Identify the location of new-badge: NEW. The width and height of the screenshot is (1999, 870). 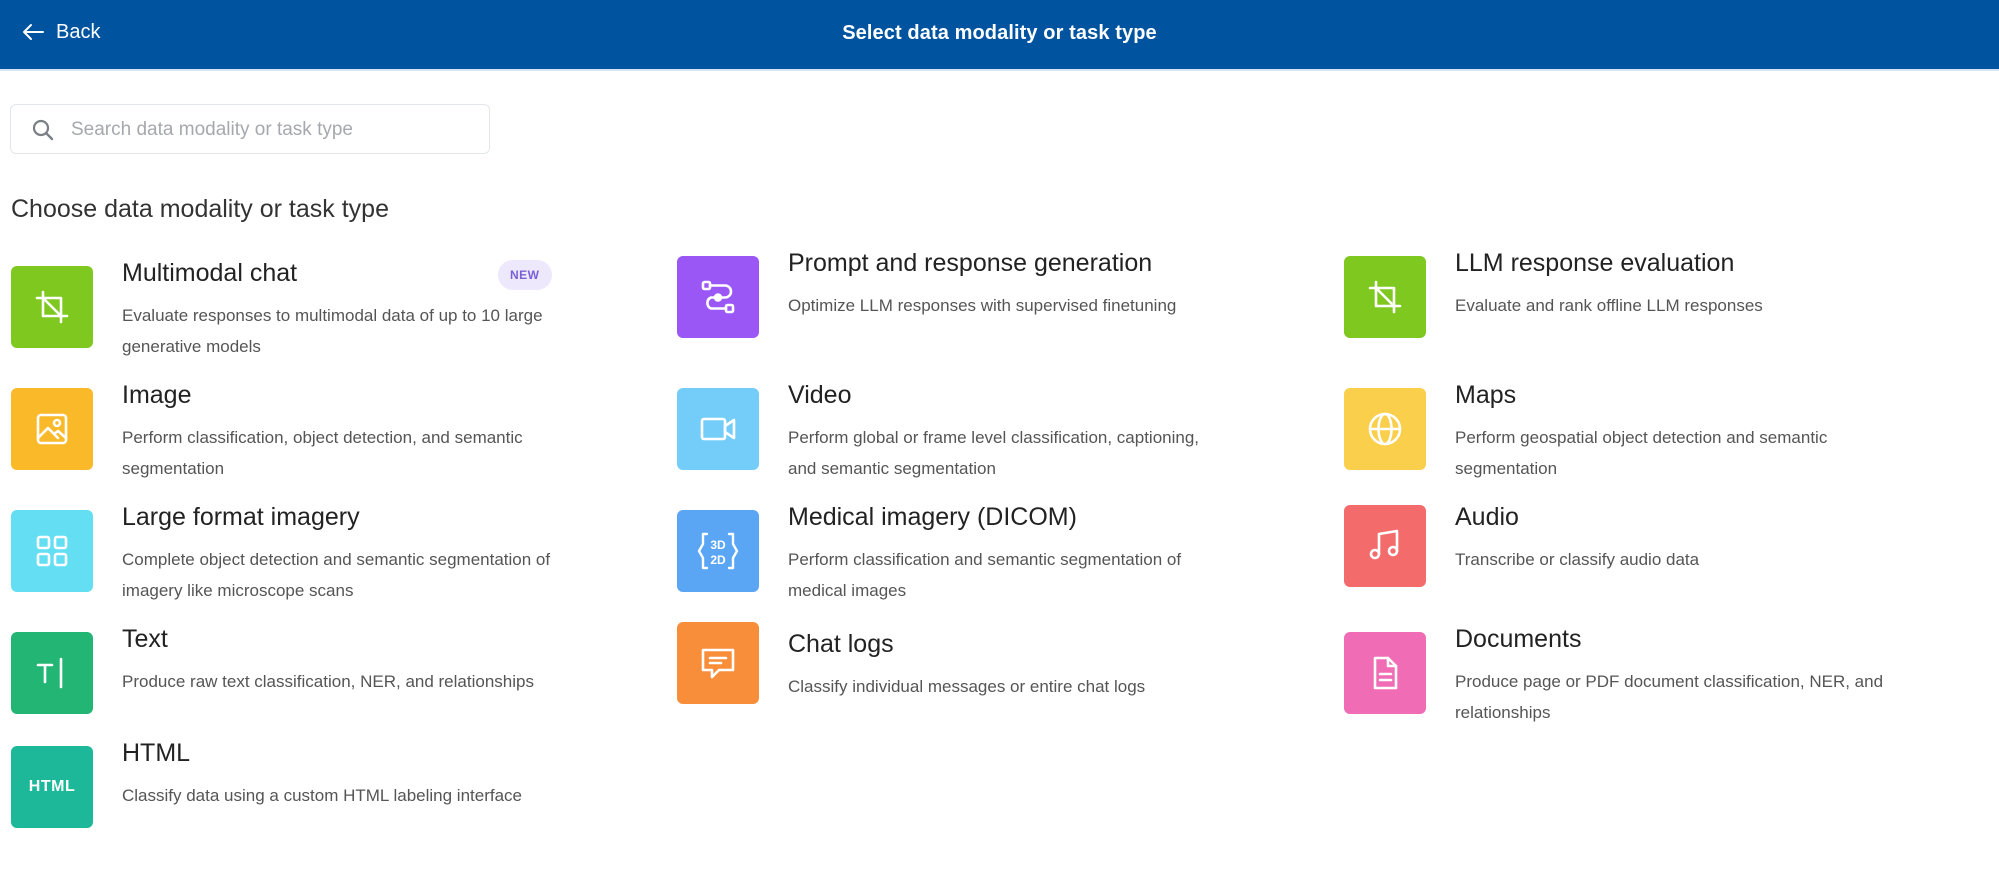
(525, 275).